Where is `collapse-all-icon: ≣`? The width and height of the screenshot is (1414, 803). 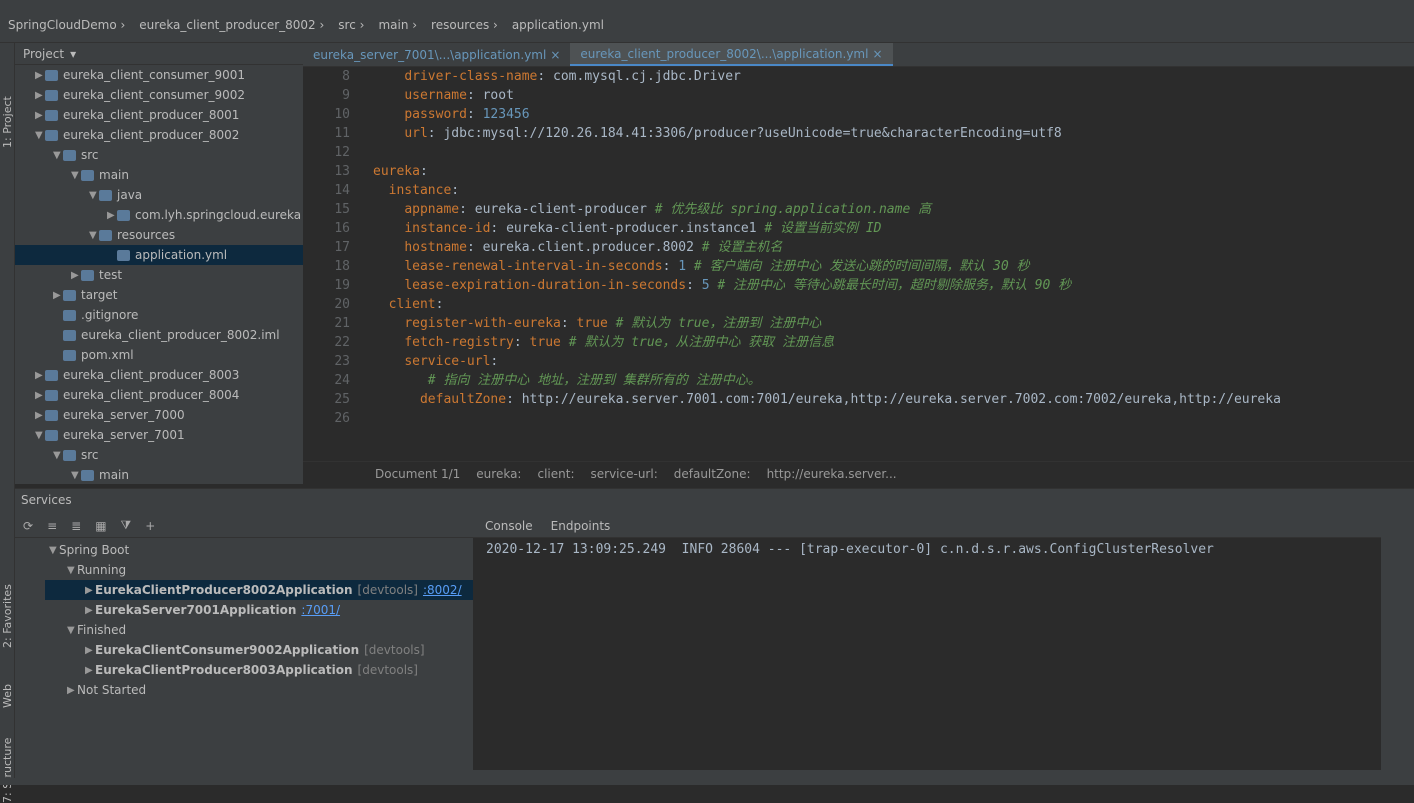 collapse-all-icon: ≣ is located at coordinates (76, 526).